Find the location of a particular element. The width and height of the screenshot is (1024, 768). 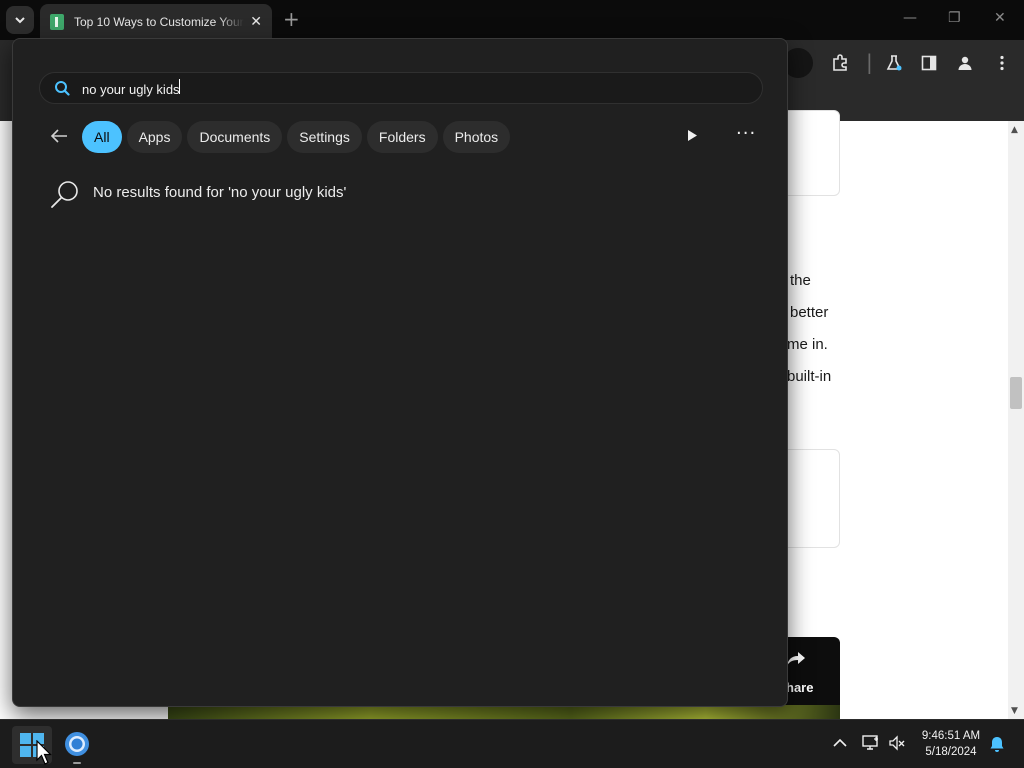

page-text-line: built-in is located at coordinates (809, 376).